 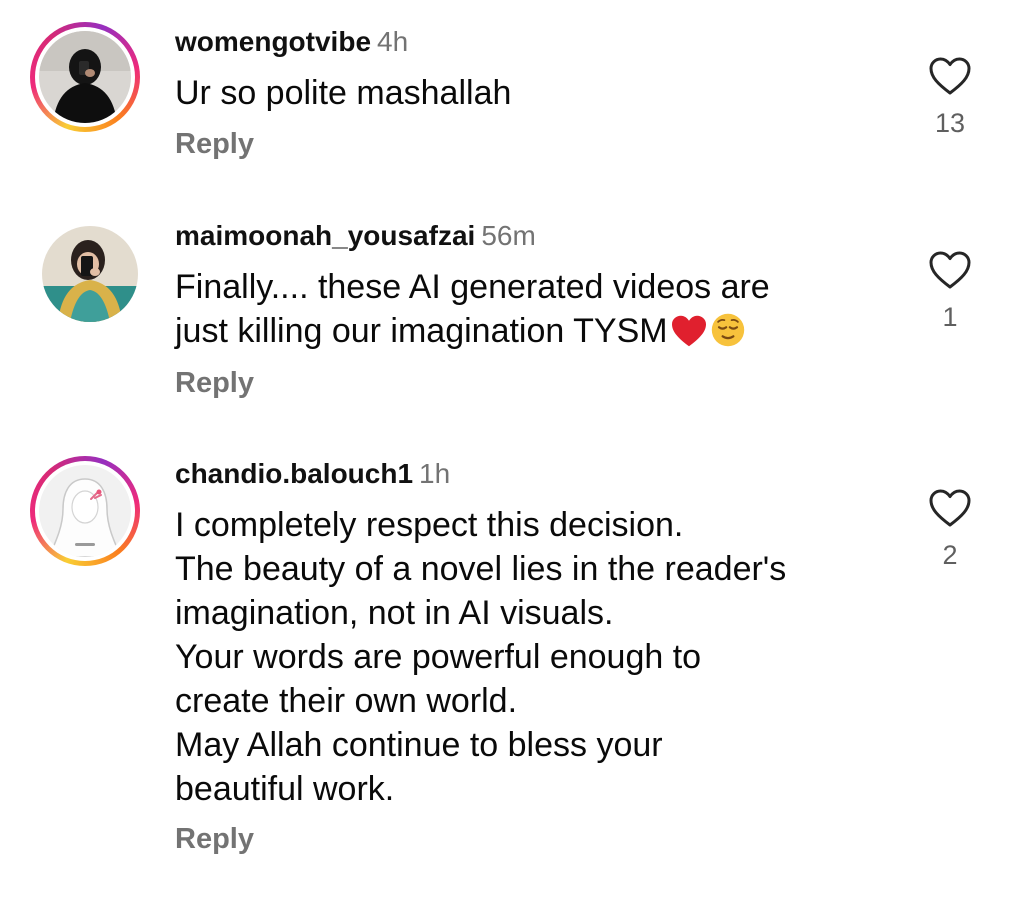 What do you see at coordinates (429, 525) in the screenshot?
I see `comment-line: I completely respect this decision.` at bounding box center [429, 525].